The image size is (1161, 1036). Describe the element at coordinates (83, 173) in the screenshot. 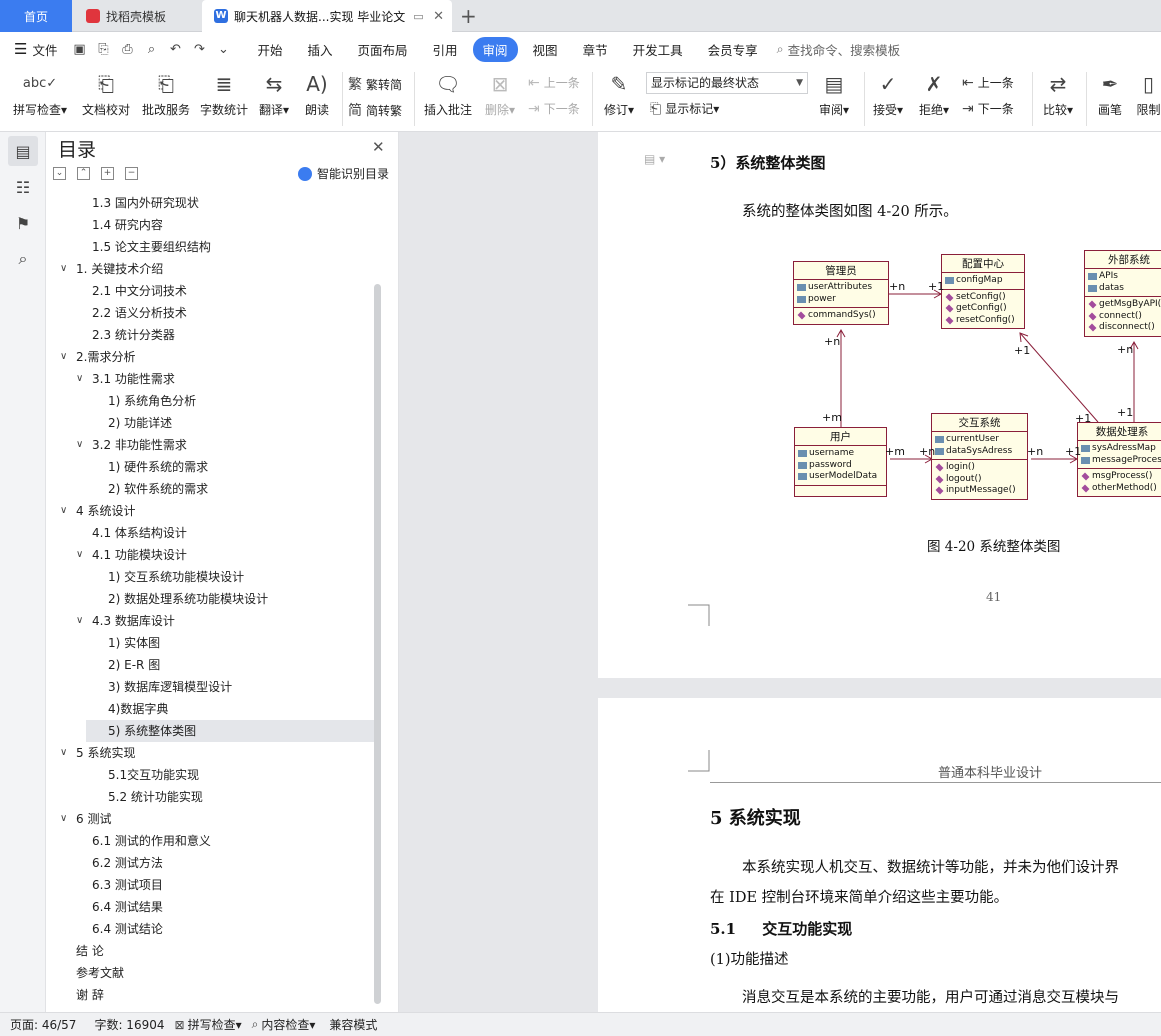

I see `expand-up-icon: ⌃` at that location.